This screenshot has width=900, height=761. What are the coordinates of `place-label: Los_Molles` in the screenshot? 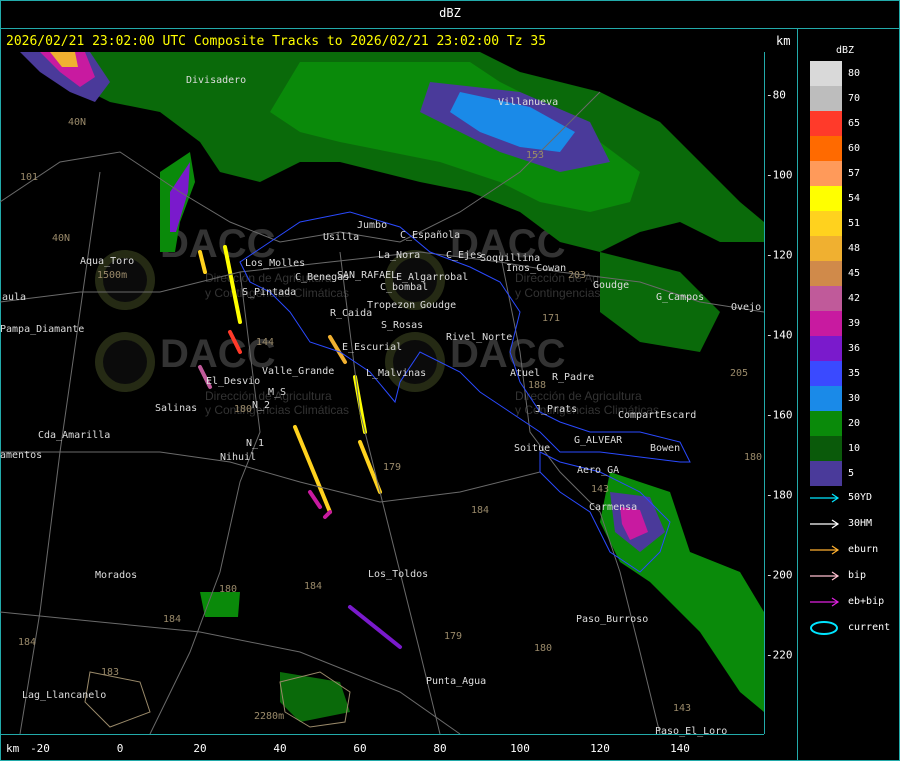 It's located at (275, 263).